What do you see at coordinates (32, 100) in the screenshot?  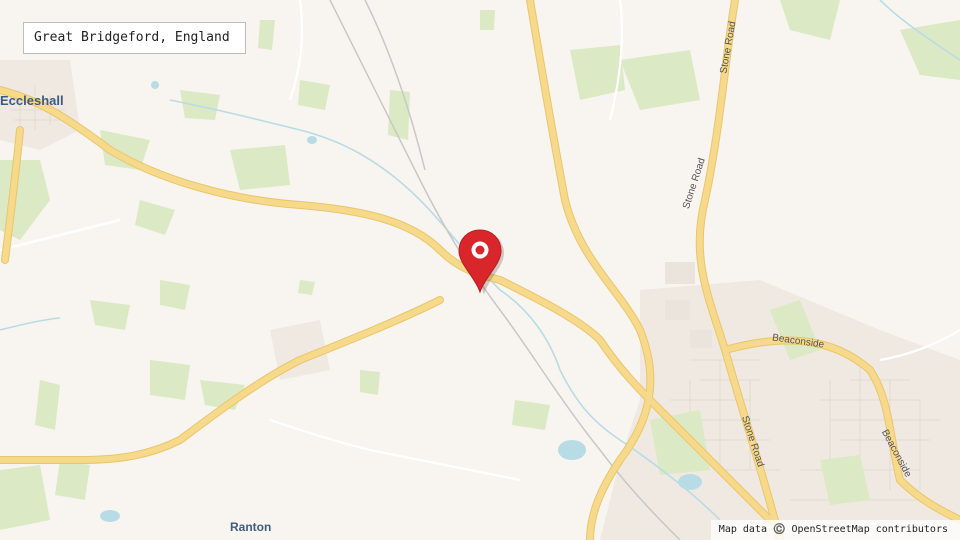 I see `place-label-eccleshall: Eccleshall` at bounding box center [32, 100].